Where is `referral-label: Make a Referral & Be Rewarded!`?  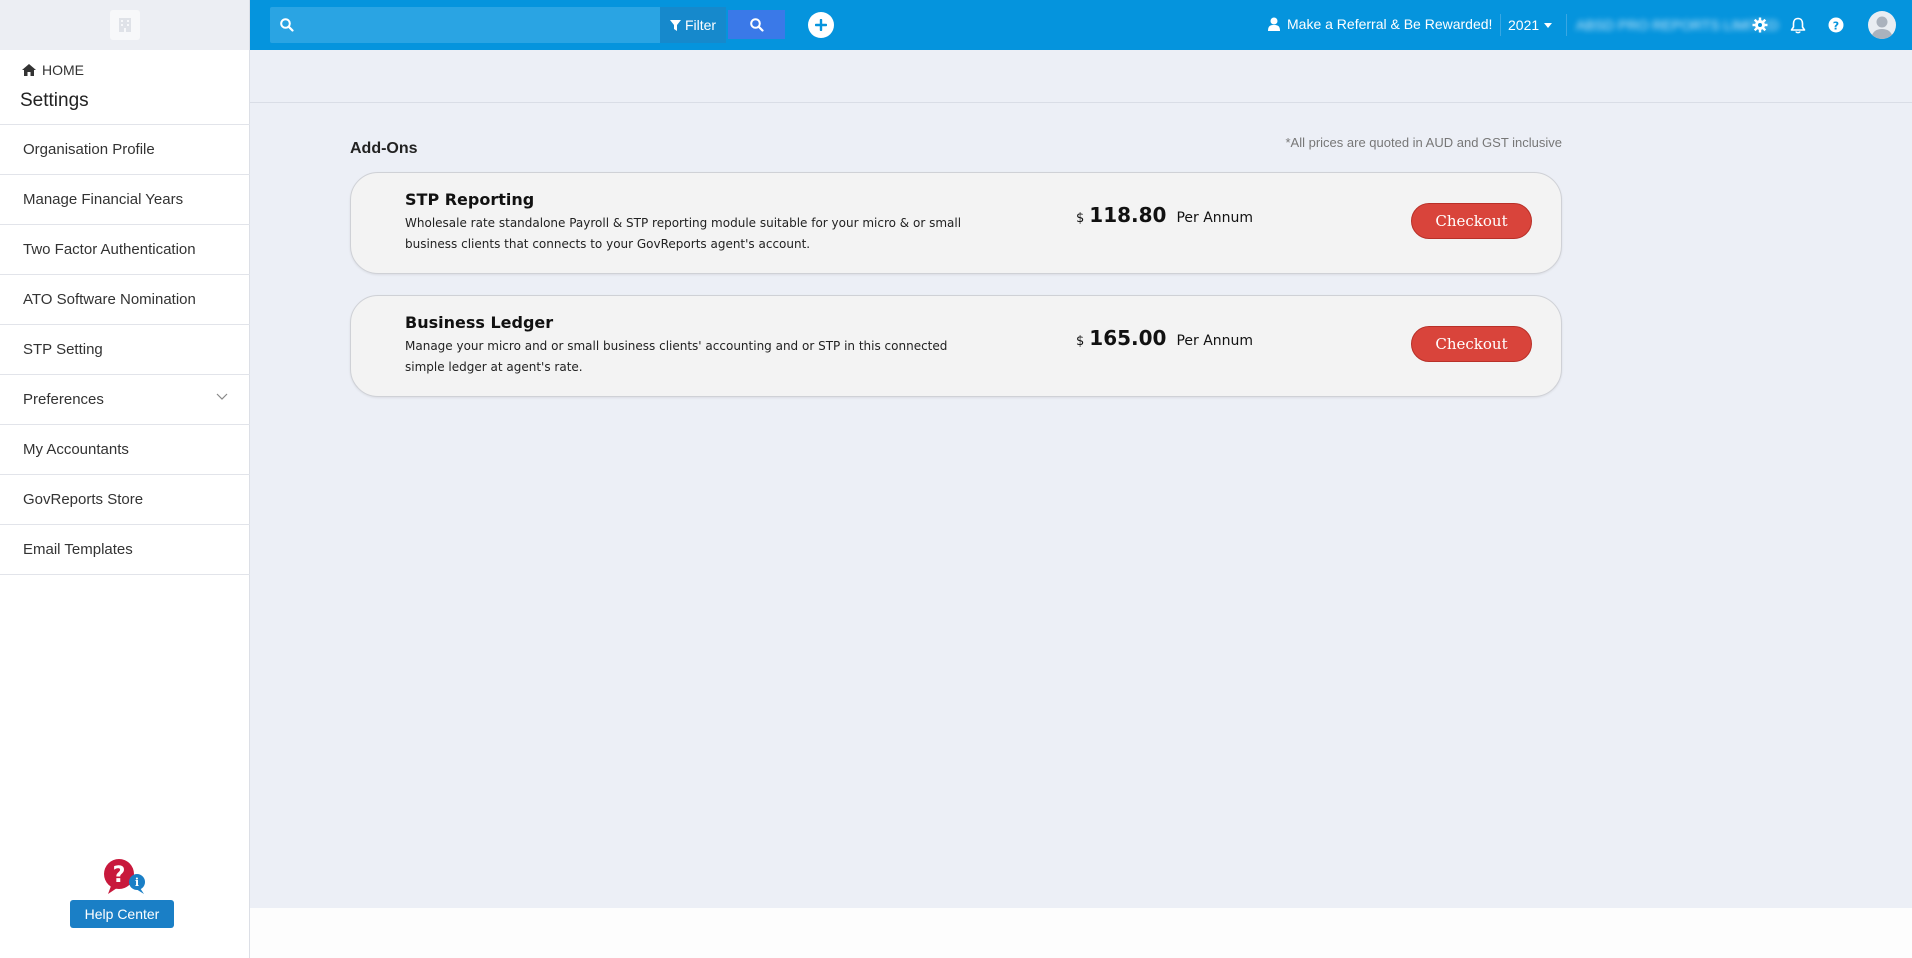
referral-label: Make a Referral & Be Rewarded! is located at coordinates (1390, 24).